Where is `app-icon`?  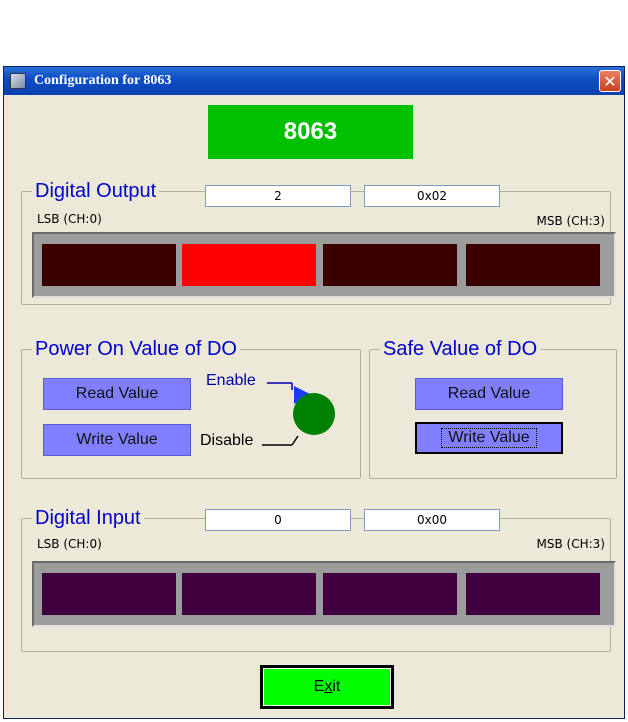
app-icon is located at coordinates (18, 81).